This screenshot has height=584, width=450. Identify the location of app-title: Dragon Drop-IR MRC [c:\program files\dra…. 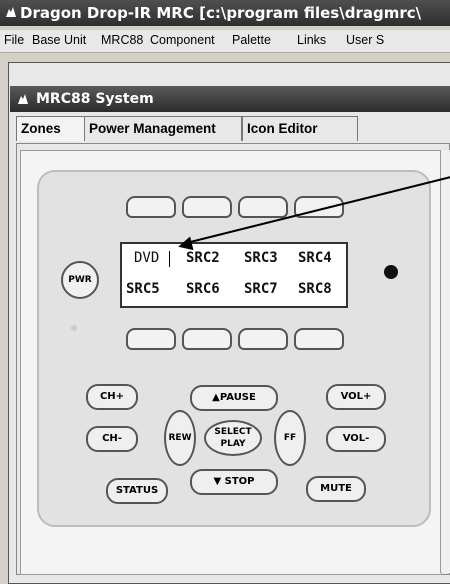
(221, 13).